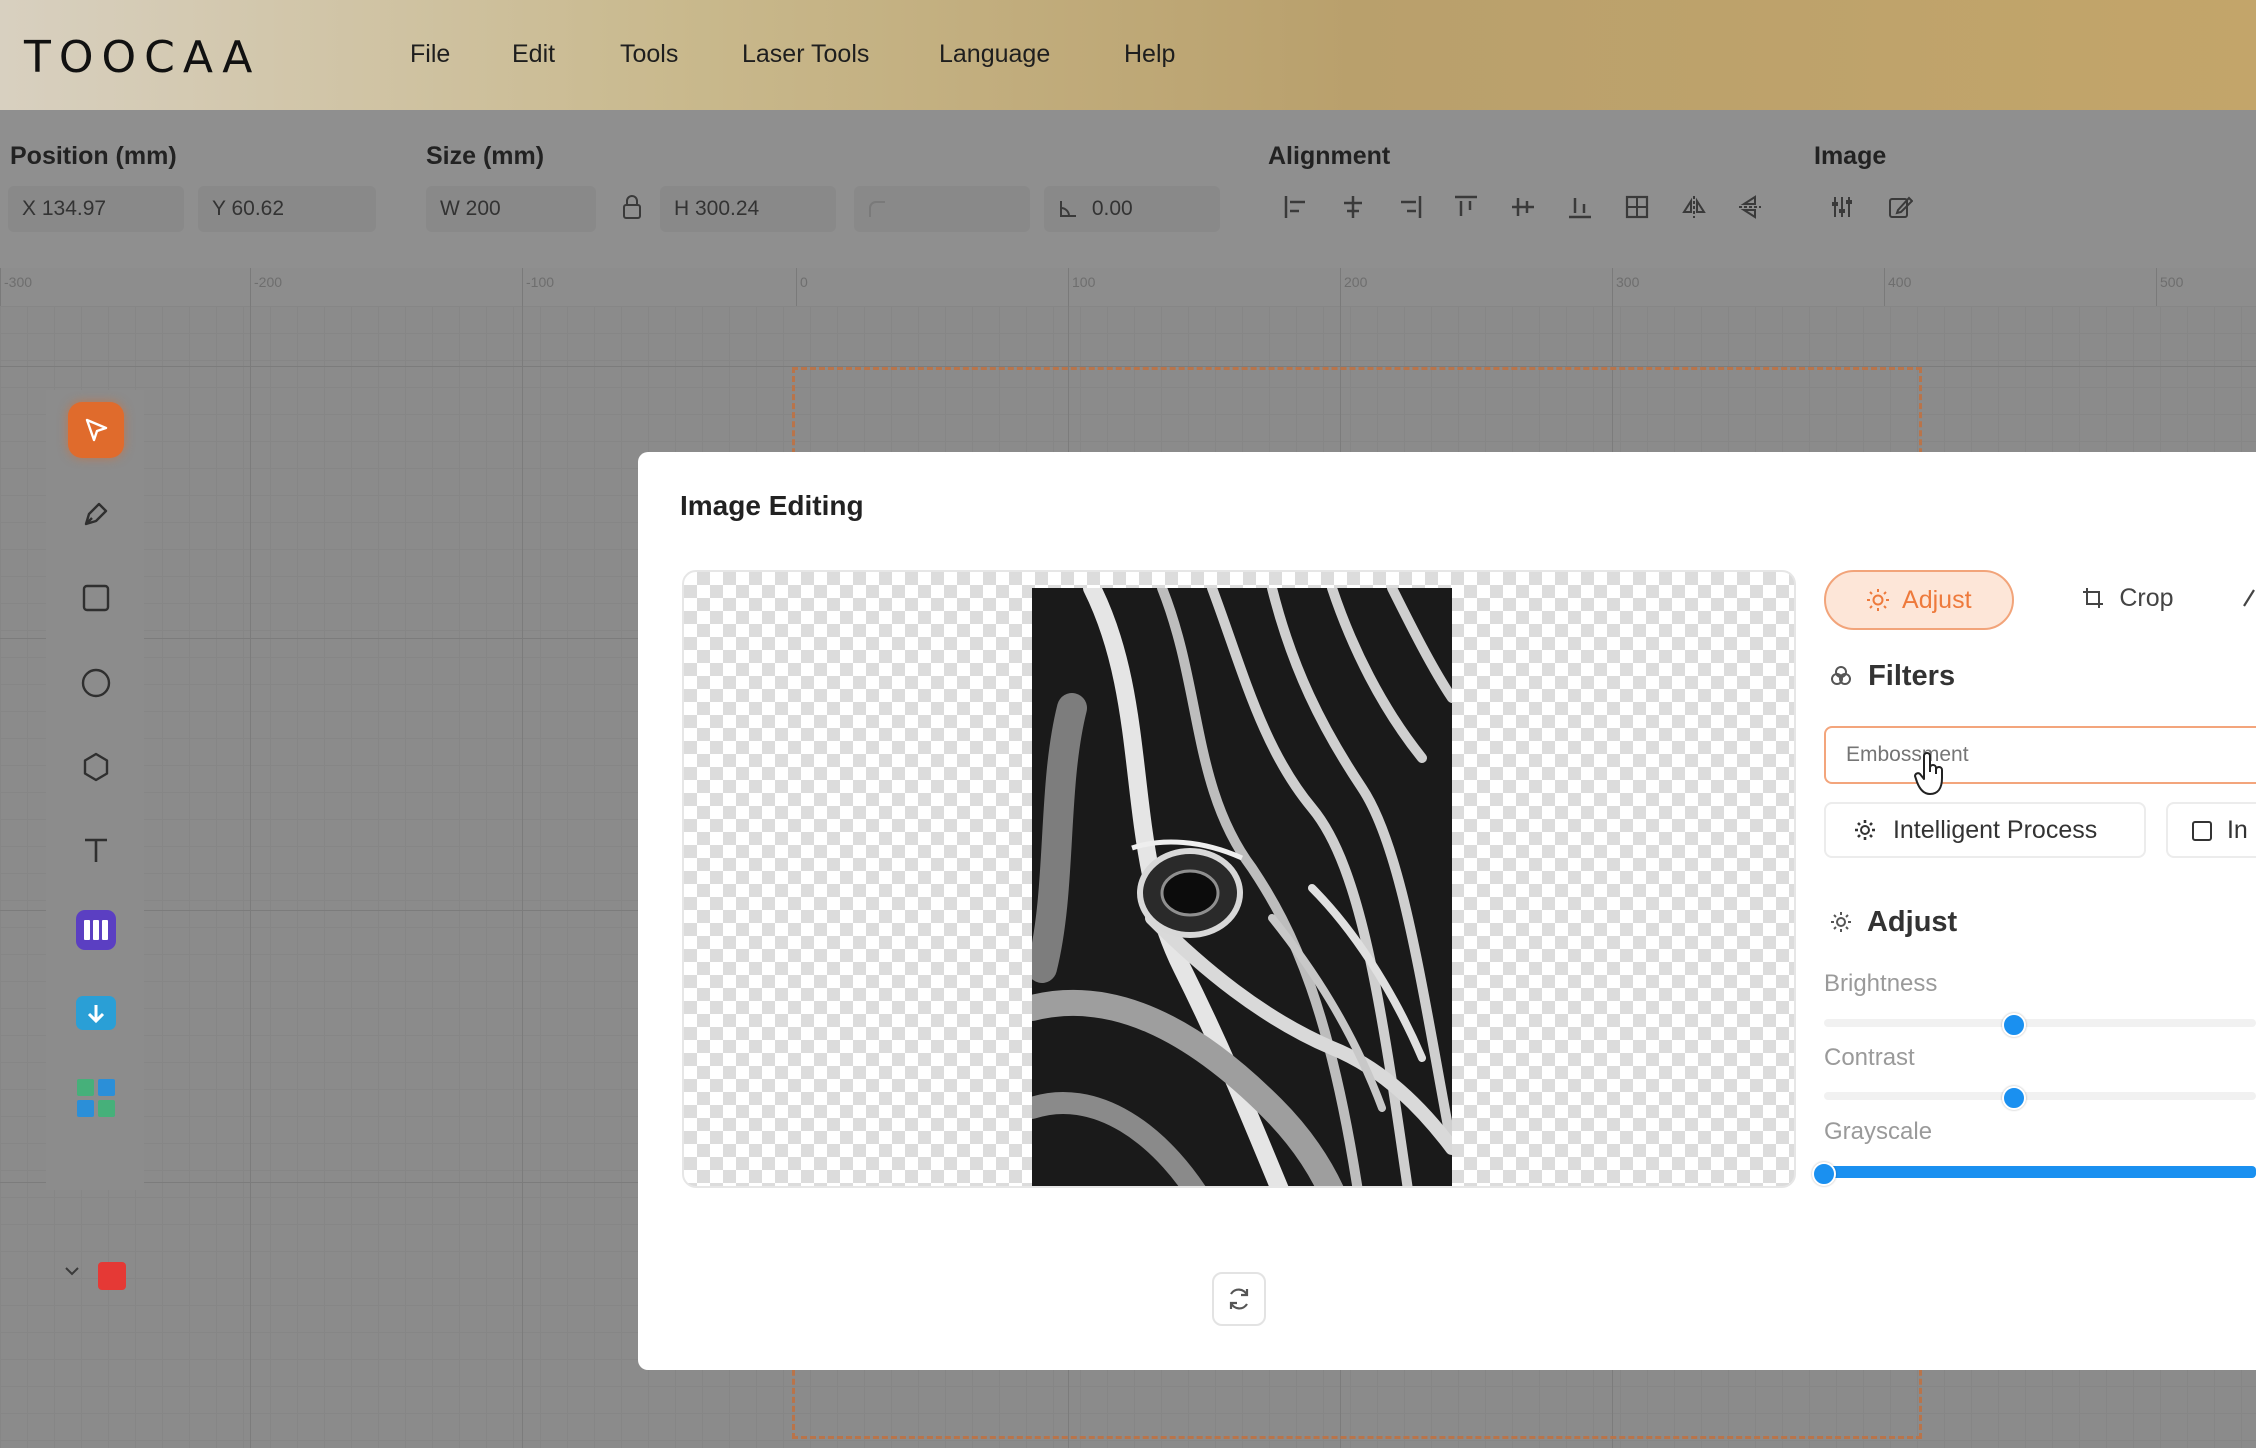 This screenshot has width=2256, height=1448. I want to click on apps-grid-icon, so click(96, 1098).